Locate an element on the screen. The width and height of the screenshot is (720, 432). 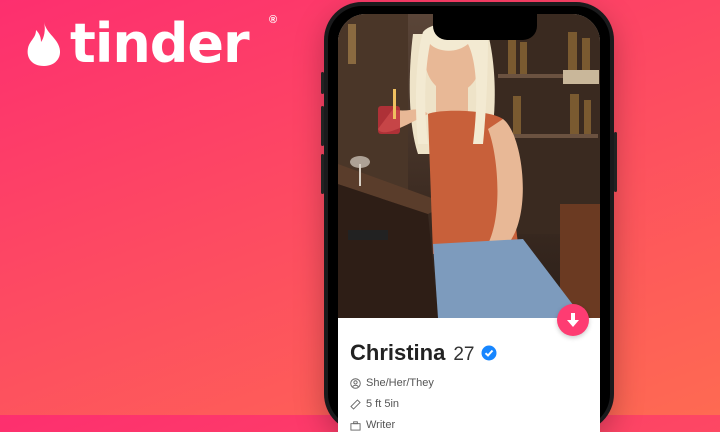
briefcase-icon is located at coordinates (355, 425).